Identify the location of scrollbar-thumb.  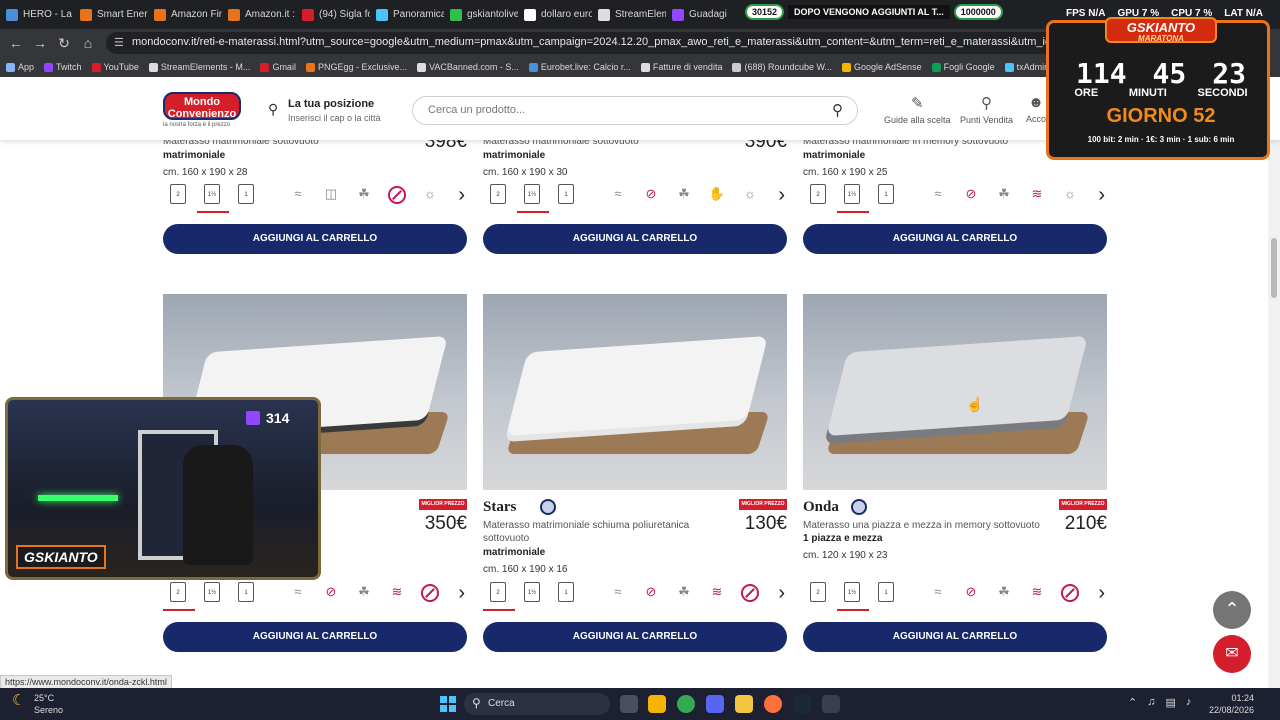
(1274, 268).